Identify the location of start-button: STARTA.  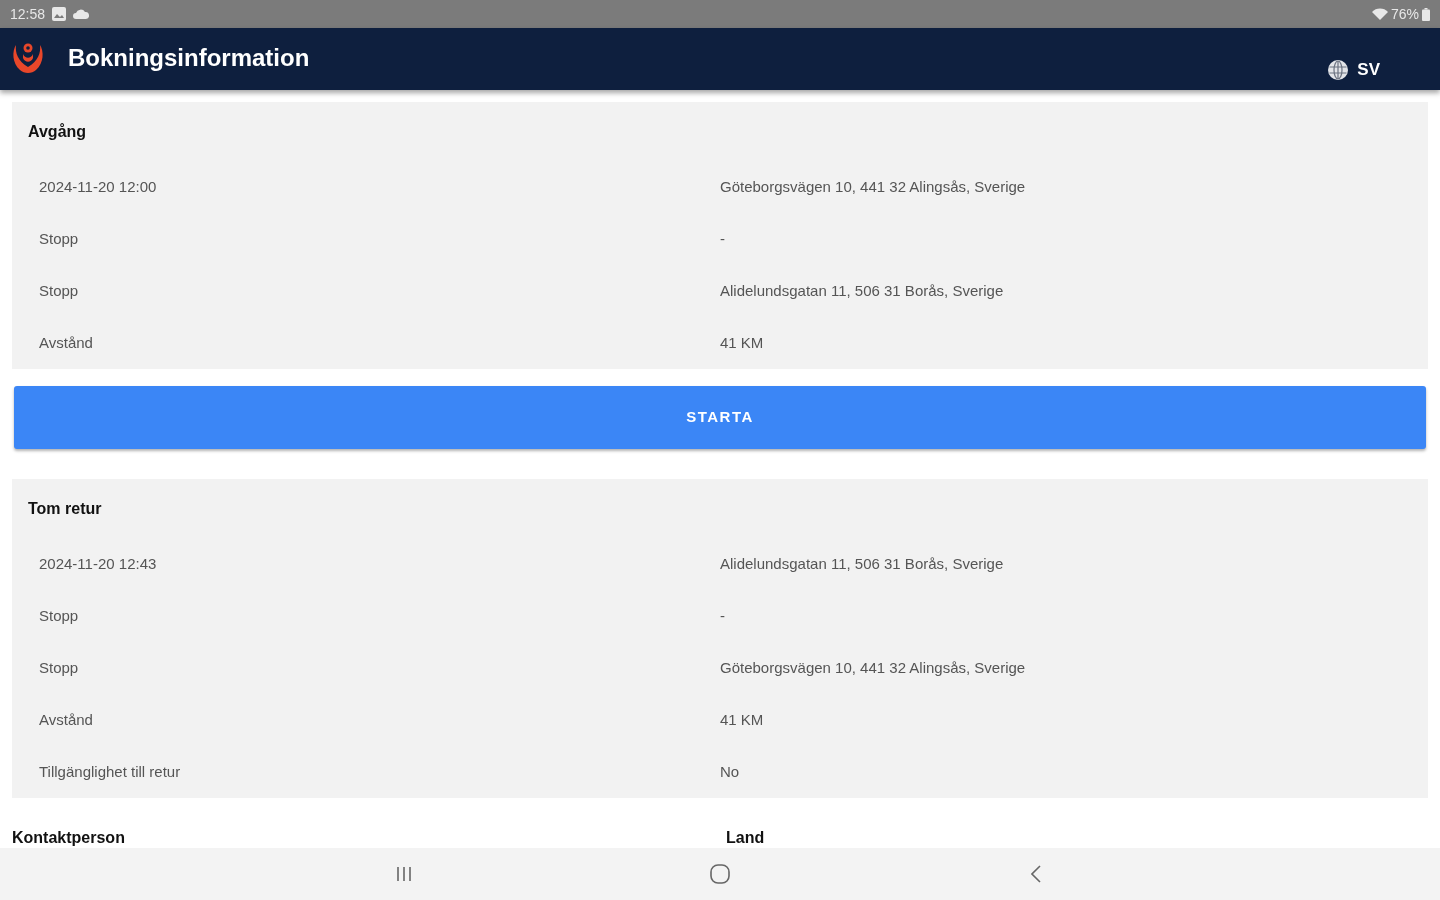
(720, 417).